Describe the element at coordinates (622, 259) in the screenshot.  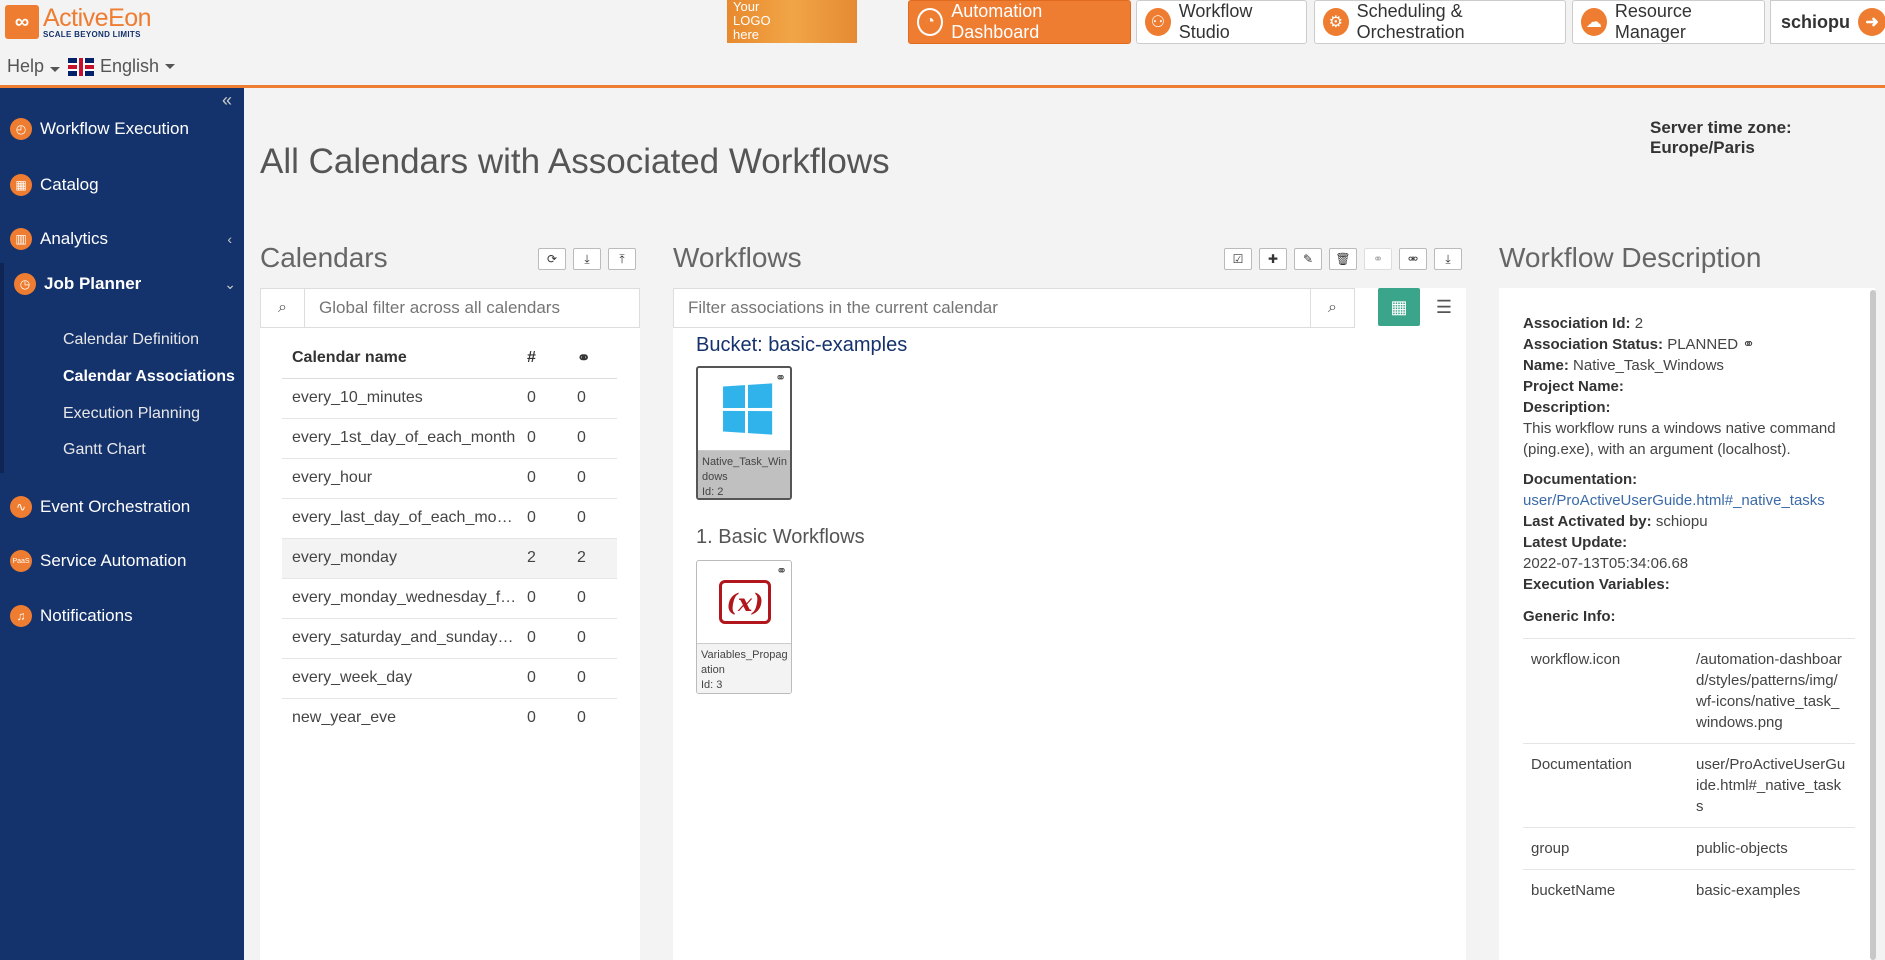
I see `upload-button: ⤒` at that location.